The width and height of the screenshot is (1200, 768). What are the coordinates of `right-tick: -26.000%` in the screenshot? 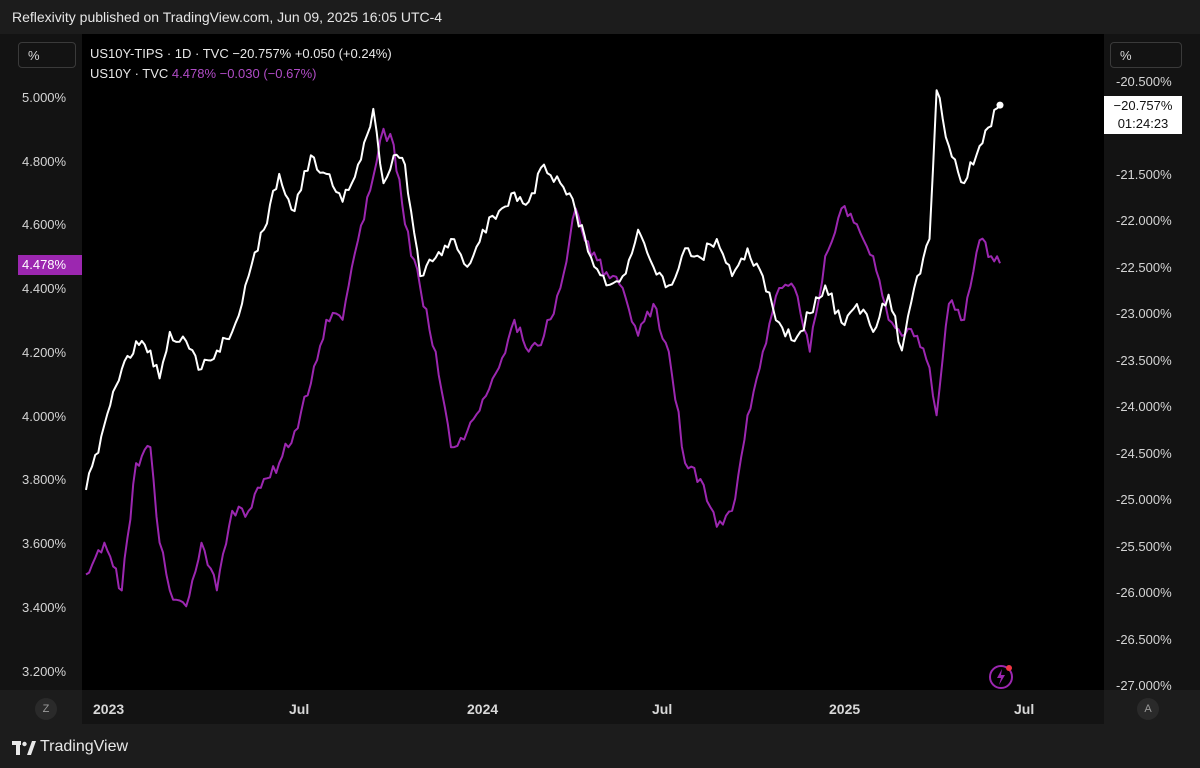 It's located at (1144, 592).